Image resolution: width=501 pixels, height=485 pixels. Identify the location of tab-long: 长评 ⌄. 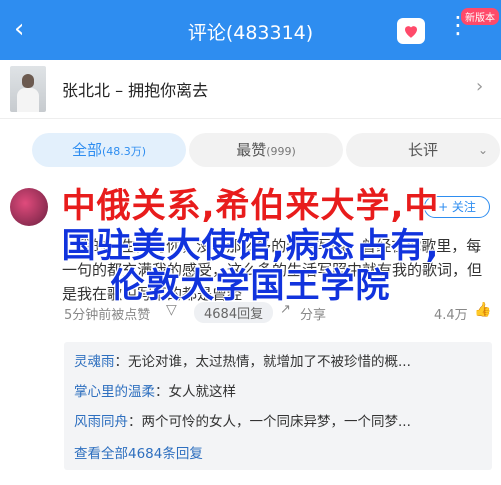
(423, 150).